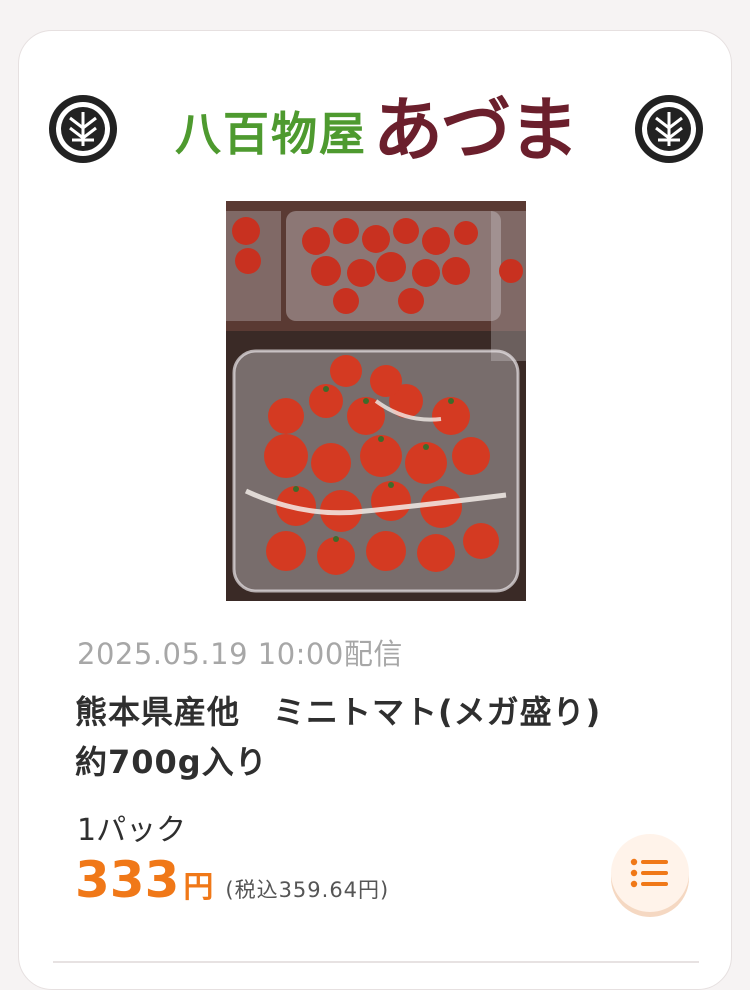 This screenshot has height=990, width=750. Describe the element at coordinates (338, 712) in the screenshot. I see `product-title-line1: 熊本県産他 ミニトマト(メガ盛り)` at that location.